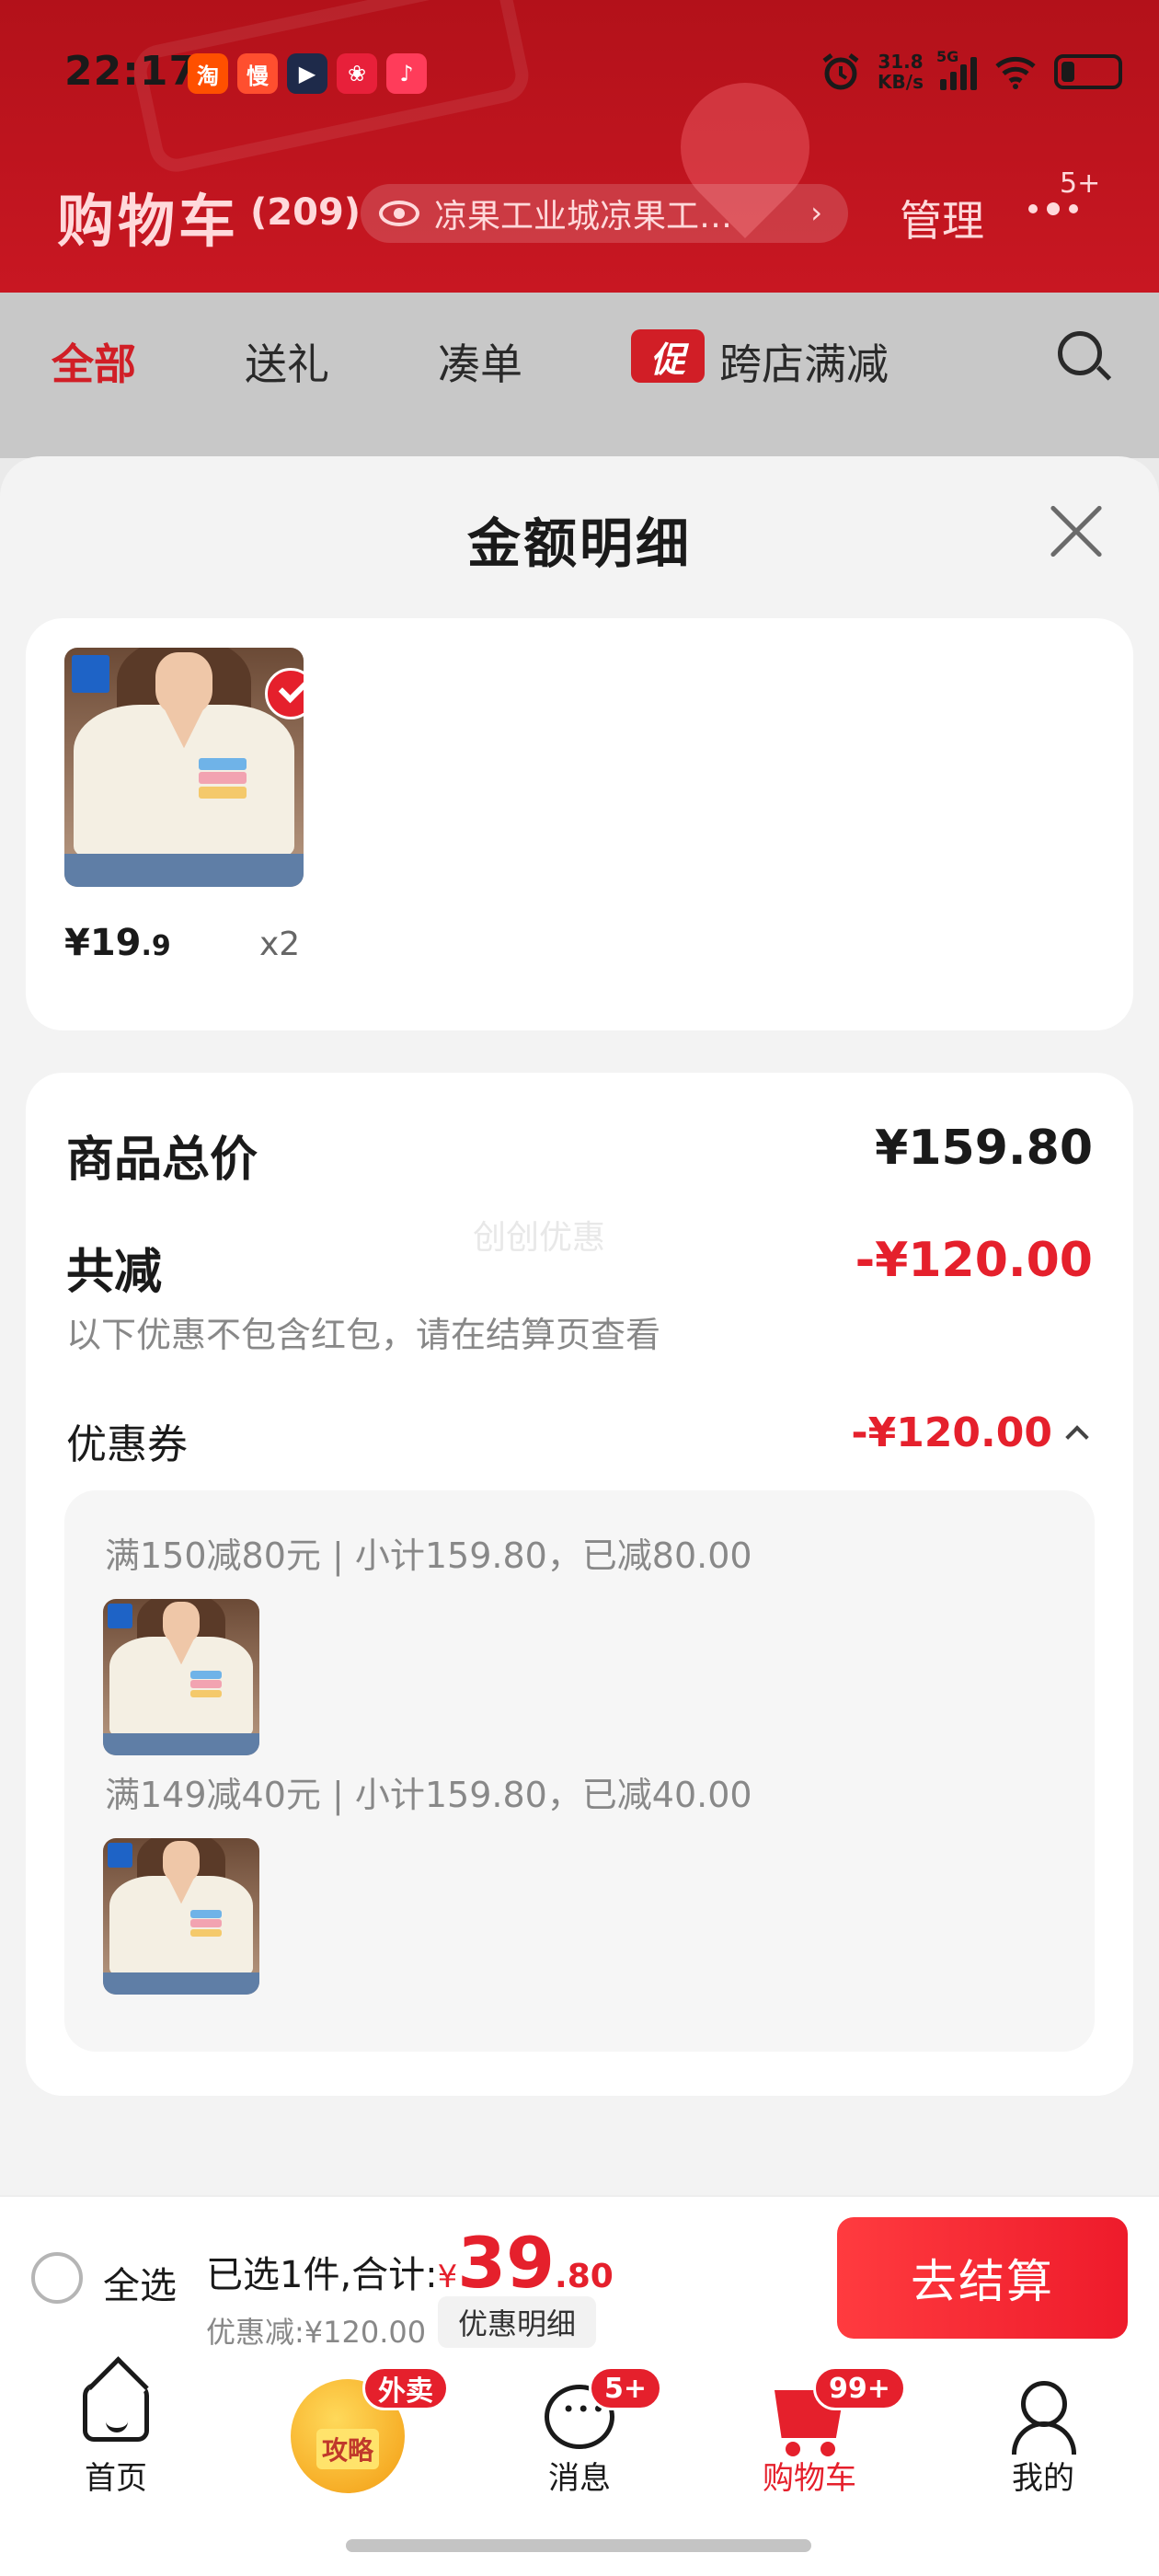  Describe the element at coordinates (208, 73) in the screenshot. I see `taobao-icon: 淘` at that location.